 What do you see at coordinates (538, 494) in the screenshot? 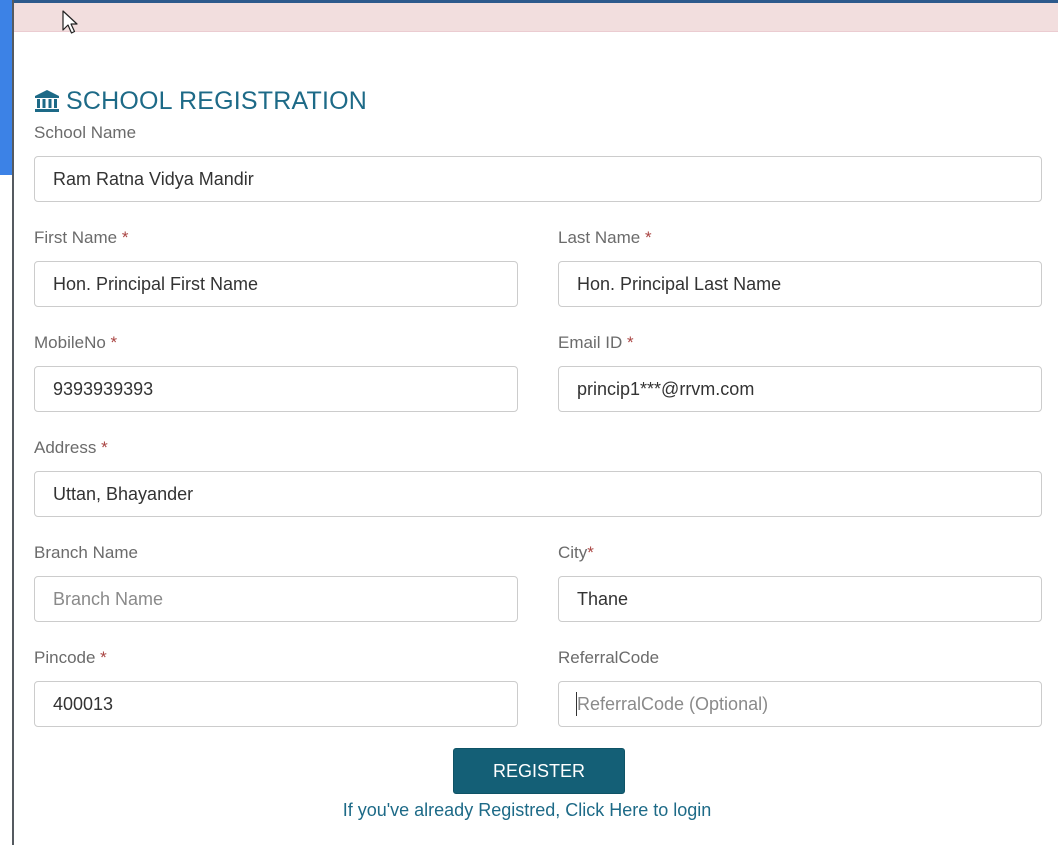
I see `address-input` at bounding box center [538, 494].